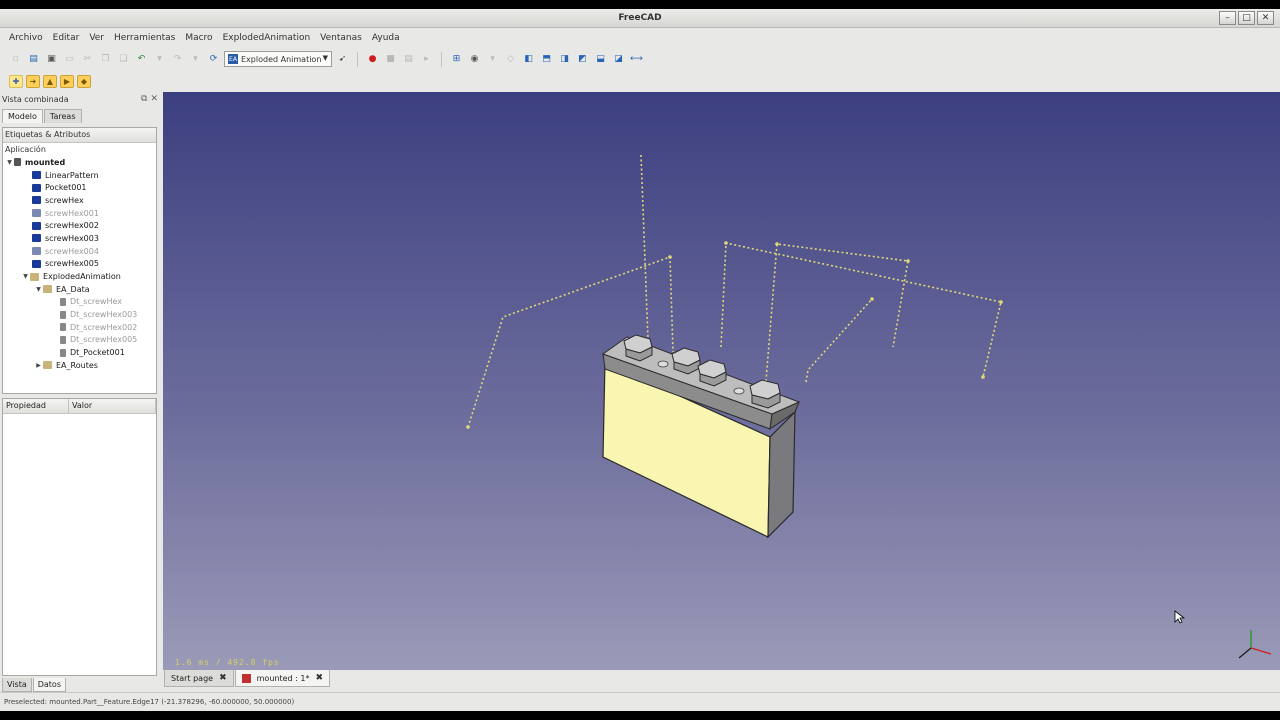  I want to click on tree-item: Dt_screwHex002, so click(79, 327).